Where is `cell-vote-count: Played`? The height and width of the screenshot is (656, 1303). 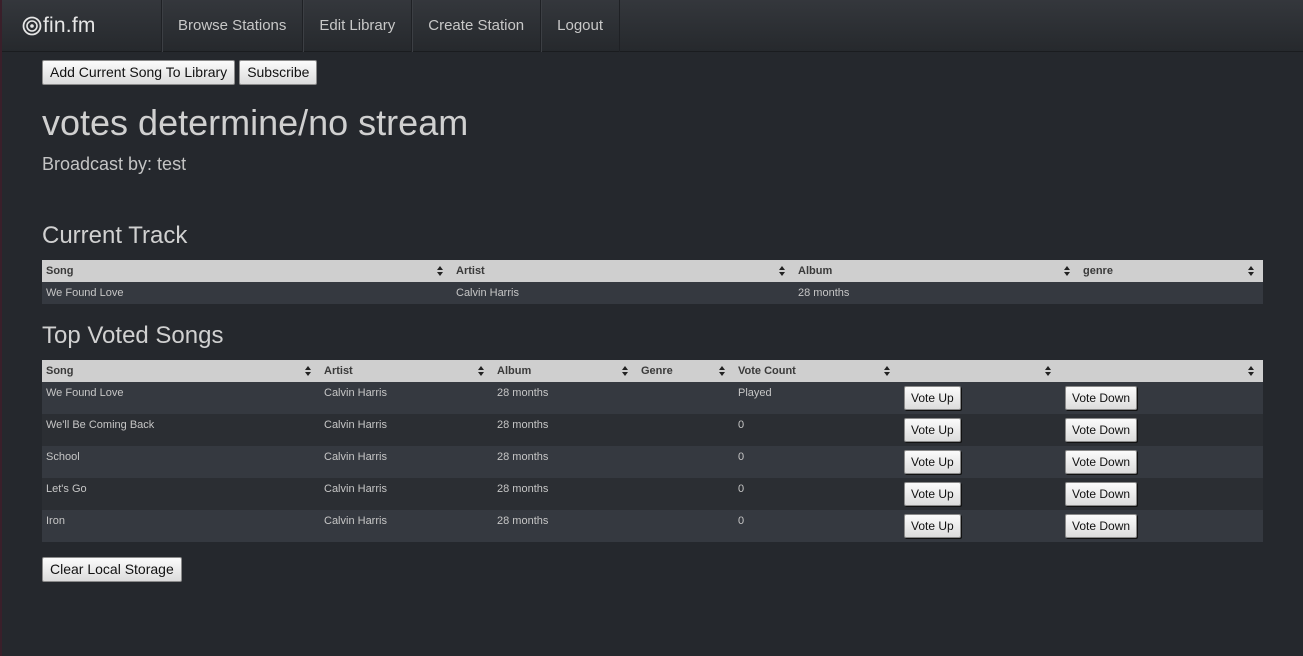 cell-vote-count: Played is located at coordinates (816, 398).